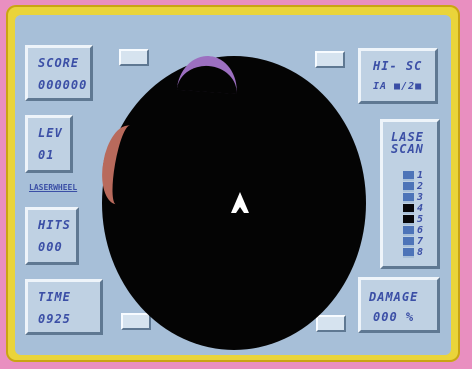 The image size is (472, 369). What do you see at coordinates (420, 197) in the screenshot?
I see `laser-scan-number-3: 3` at bounding box center [420, 197].